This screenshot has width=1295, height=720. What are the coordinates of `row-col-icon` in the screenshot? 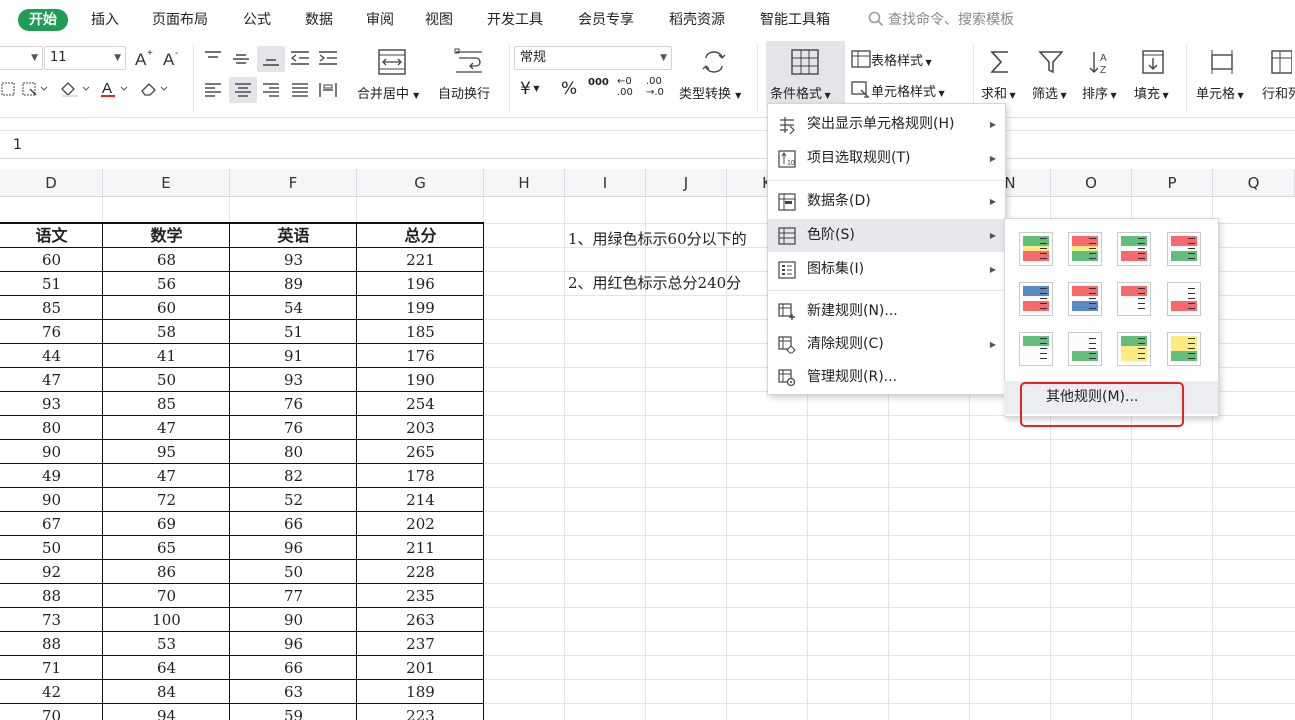 It's located at (1281, 62).